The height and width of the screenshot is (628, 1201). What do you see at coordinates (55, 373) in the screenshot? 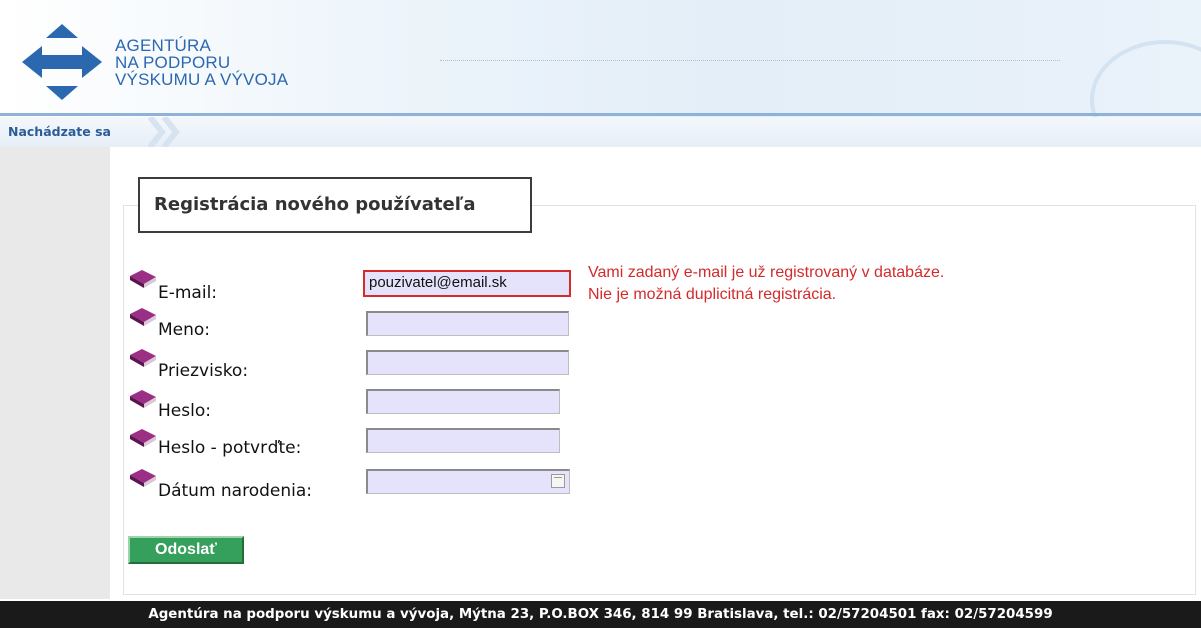
I see `left-sidebar` at bounding box center [55, 373].